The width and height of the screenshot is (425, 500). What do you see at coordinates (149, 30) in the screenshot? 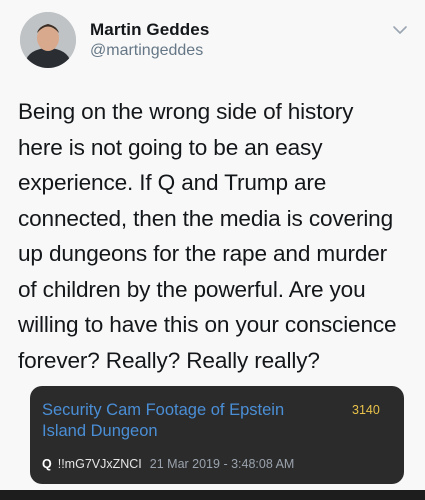
I see `author-name: Martin Geddes` at bounding box center [149, 30].